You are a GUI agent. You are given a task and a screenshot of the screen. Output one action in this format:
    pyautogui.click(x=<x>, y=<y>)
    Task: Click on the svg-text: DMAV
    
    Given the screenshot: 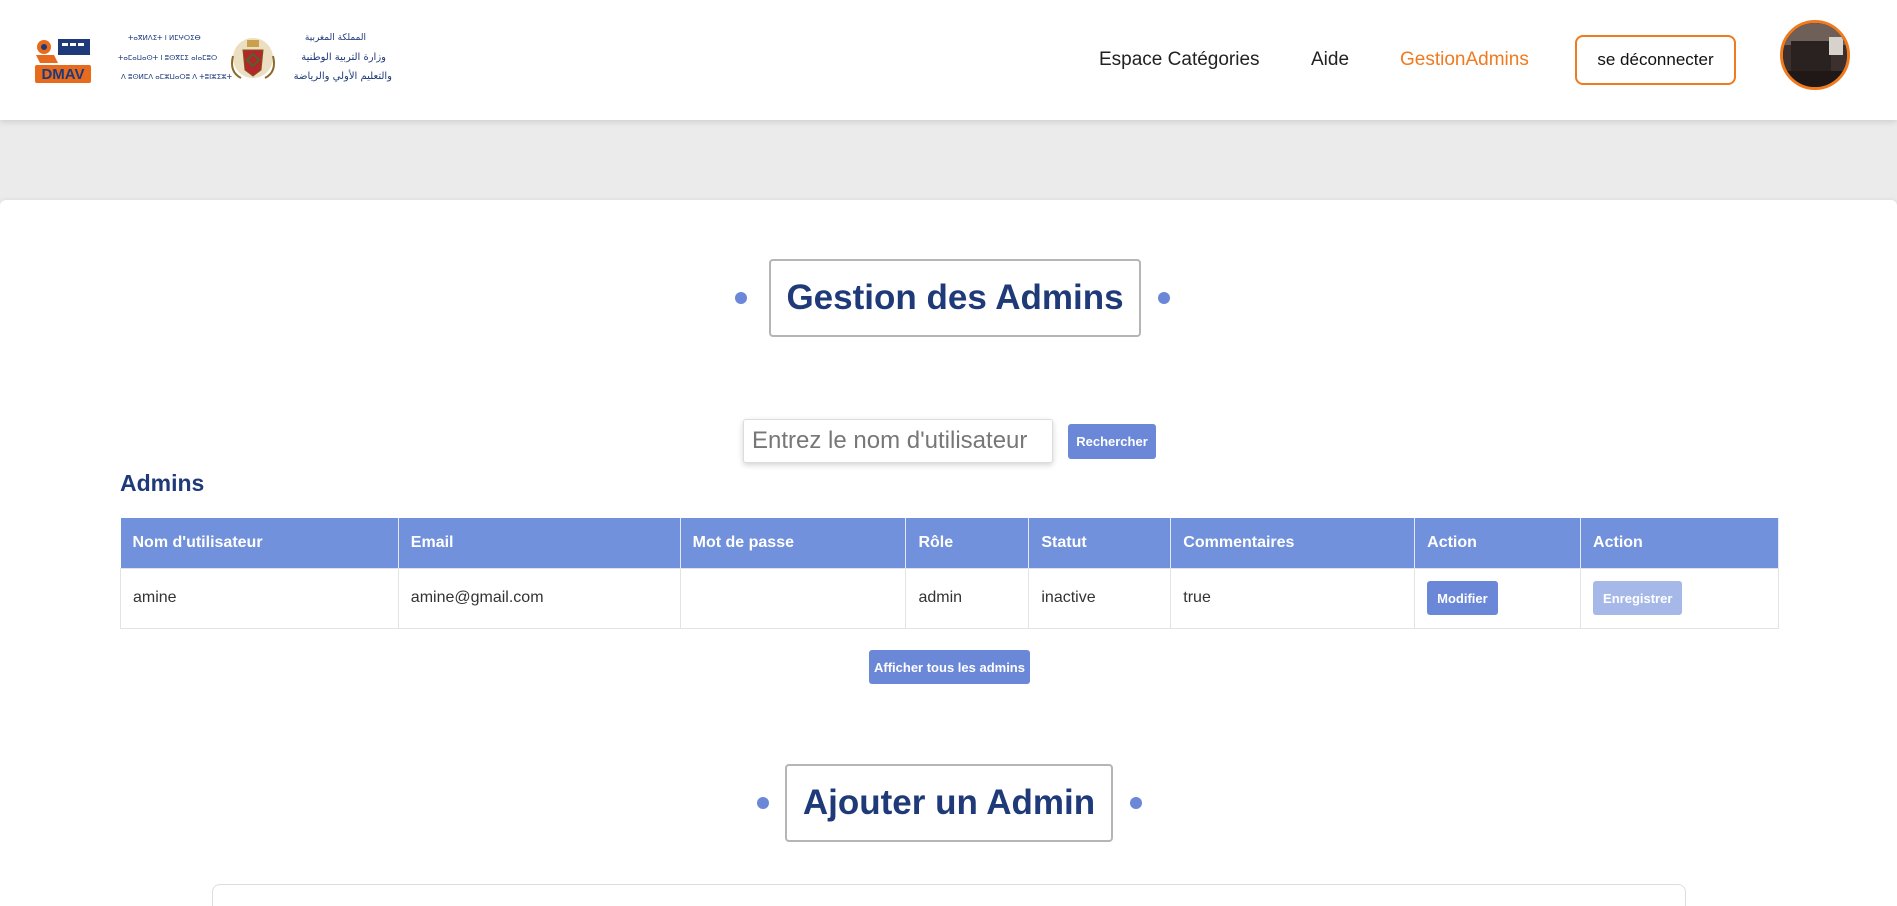 What is the action you would take?
    pyautogui.click(x=62, y=74)
    